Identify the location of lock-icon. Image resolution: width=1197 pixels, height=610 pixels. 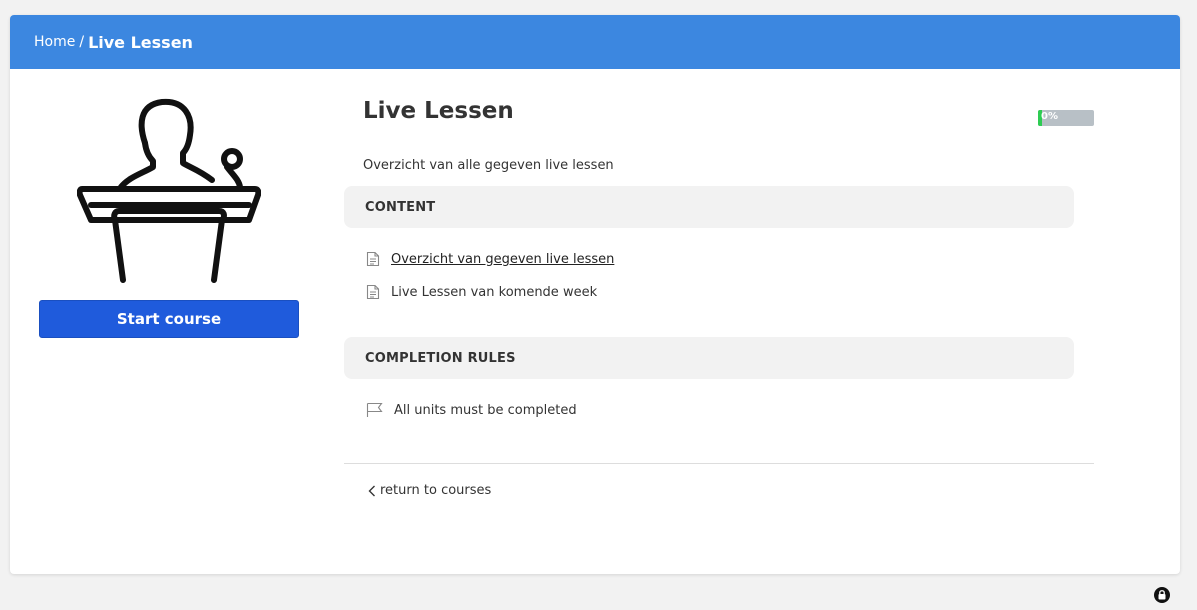
(1162, 595).